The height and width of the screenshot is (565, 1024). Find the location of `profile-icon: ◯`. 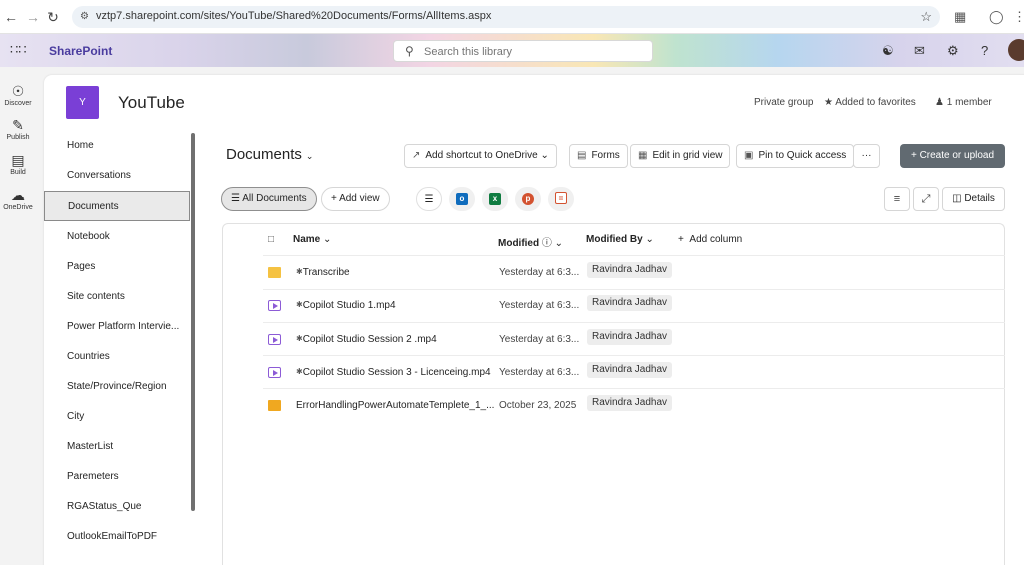

profile-icon: ◯ is located at coordinates (996, 17).